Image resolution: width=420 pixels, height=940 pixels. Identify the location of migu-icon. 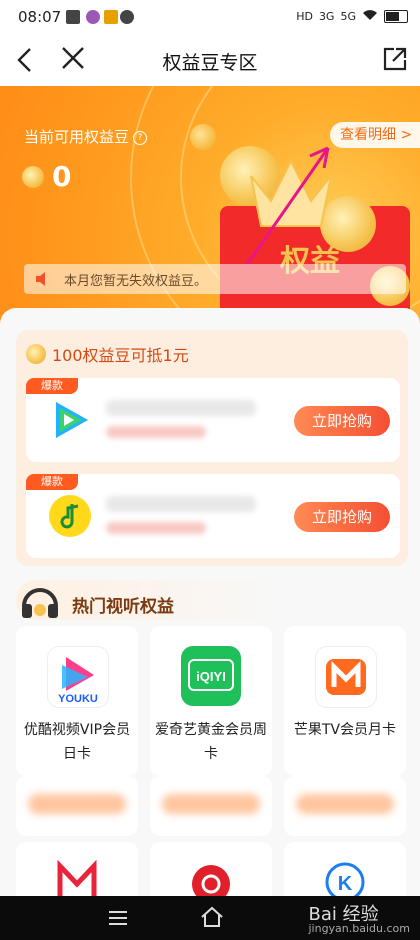
(77, 879).